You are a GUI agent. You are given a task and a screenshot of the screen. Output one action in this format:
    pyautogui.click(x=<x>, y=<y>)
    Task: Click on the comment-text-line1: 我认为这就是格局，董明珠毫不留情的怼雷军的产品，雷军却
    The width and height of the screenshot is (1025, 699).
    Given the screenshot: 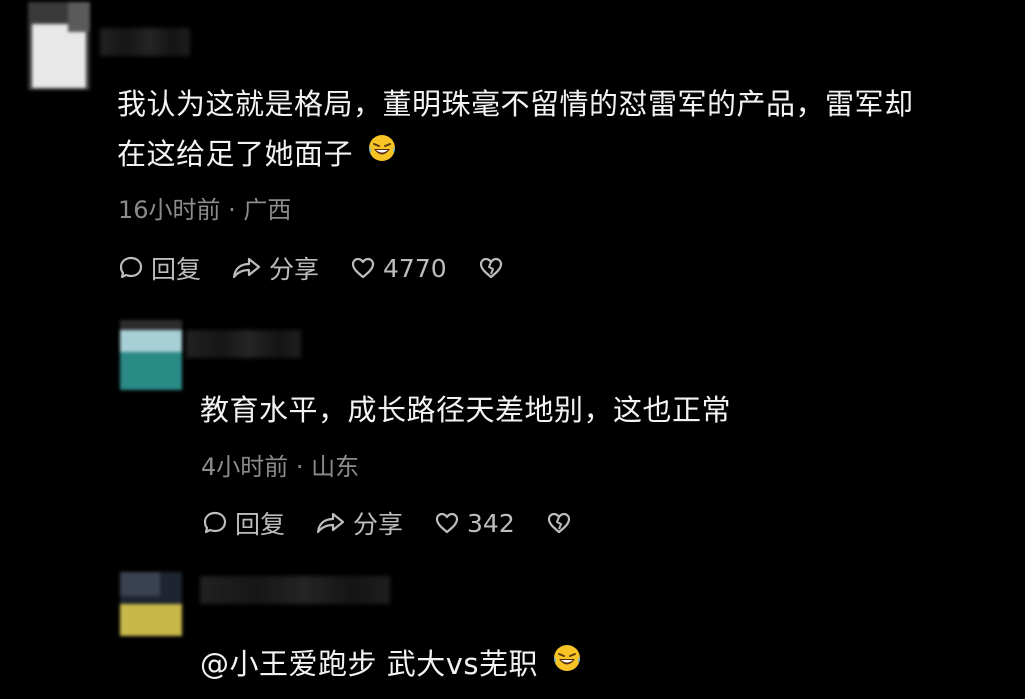 What is the action you would take?
    pyautogui.click(x=515, y=104)
    